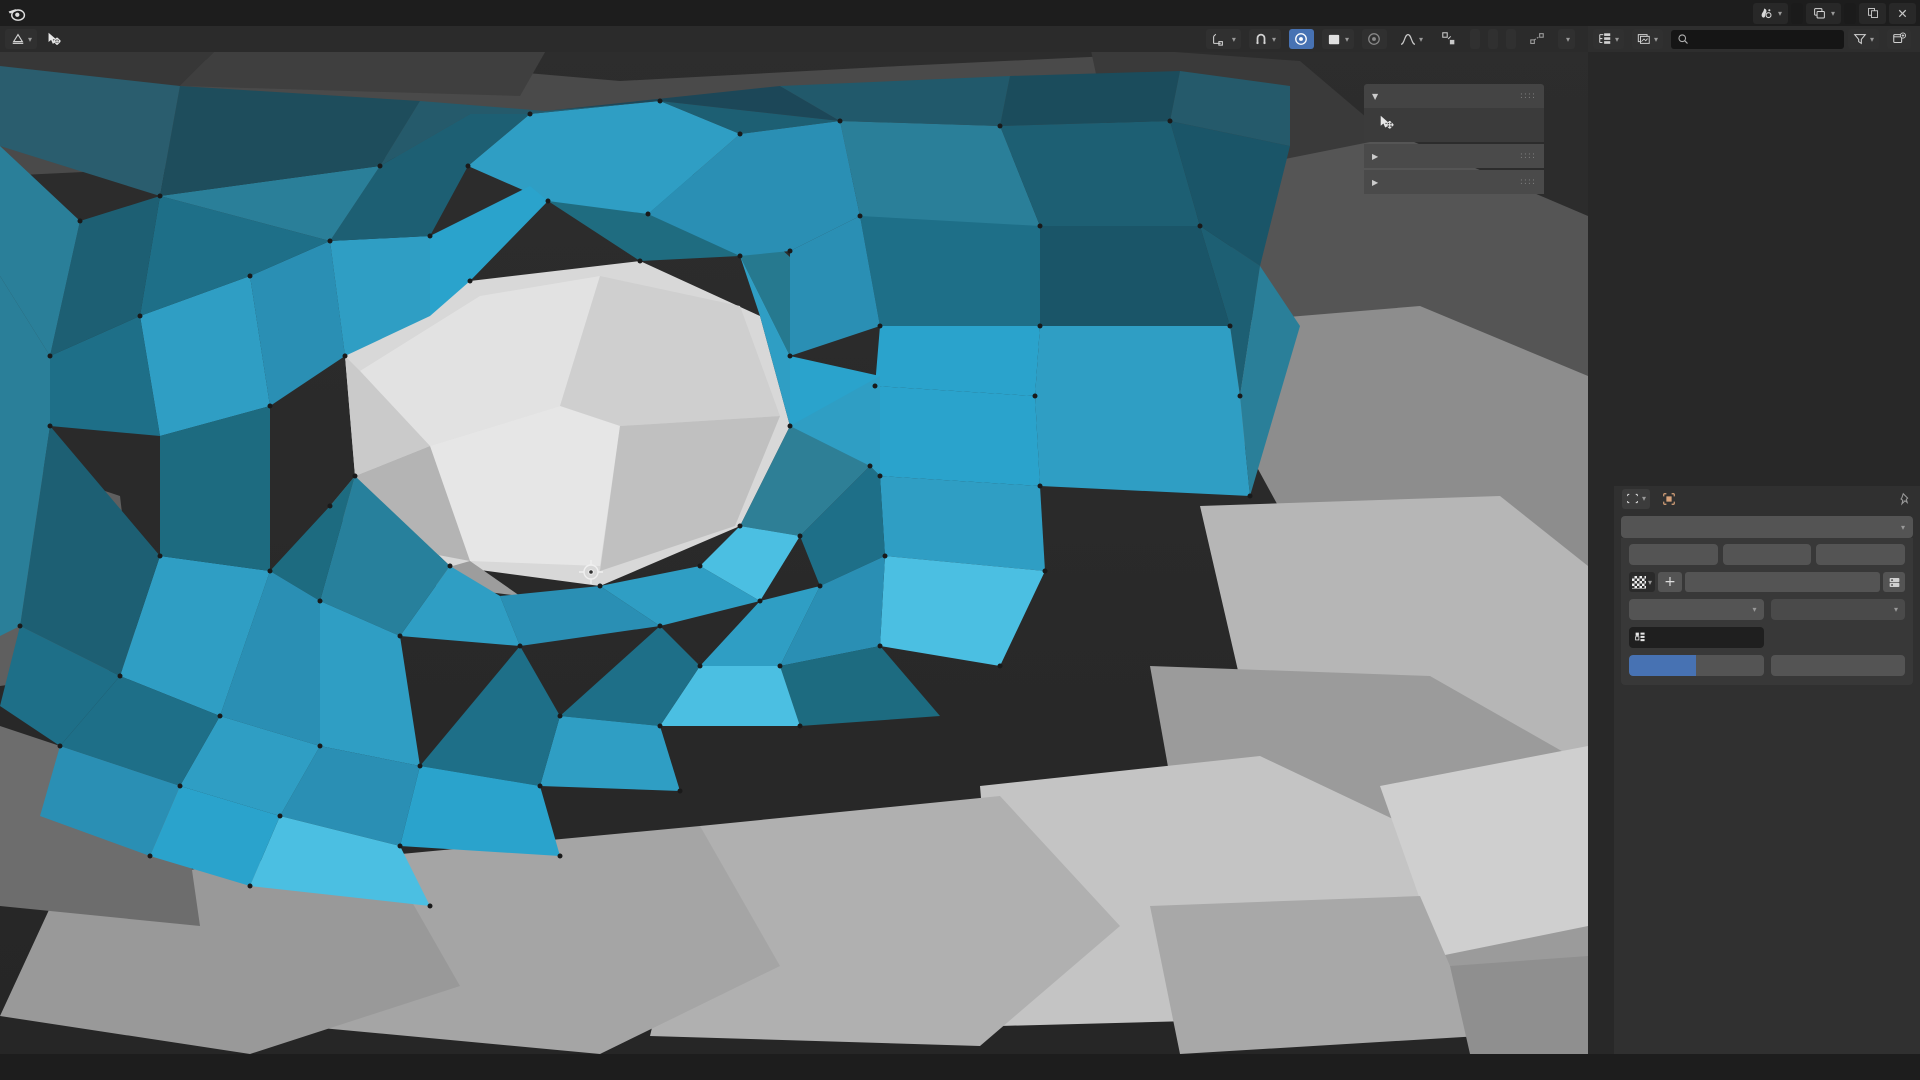  What do you see at coordinates (1837, 665) in the screenshot?
I see `strength-slider` at bounding box center [1837, 665].